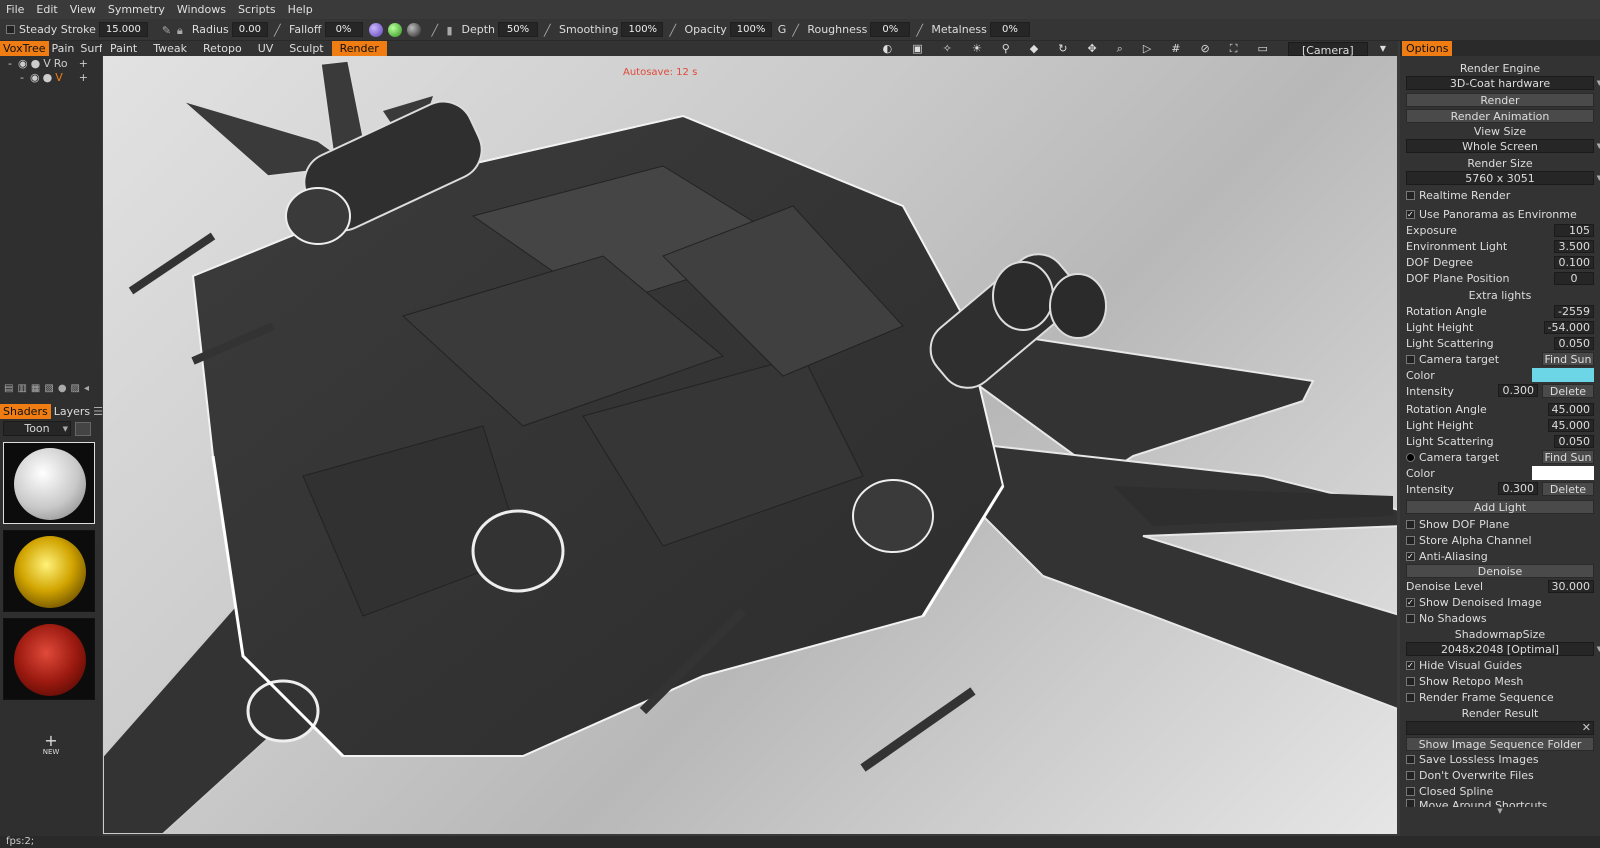 The height and width of the screenshot is (848, 1600). I want to click on render-engine-select: 3D-Coat hardware, so click(1503, 83).